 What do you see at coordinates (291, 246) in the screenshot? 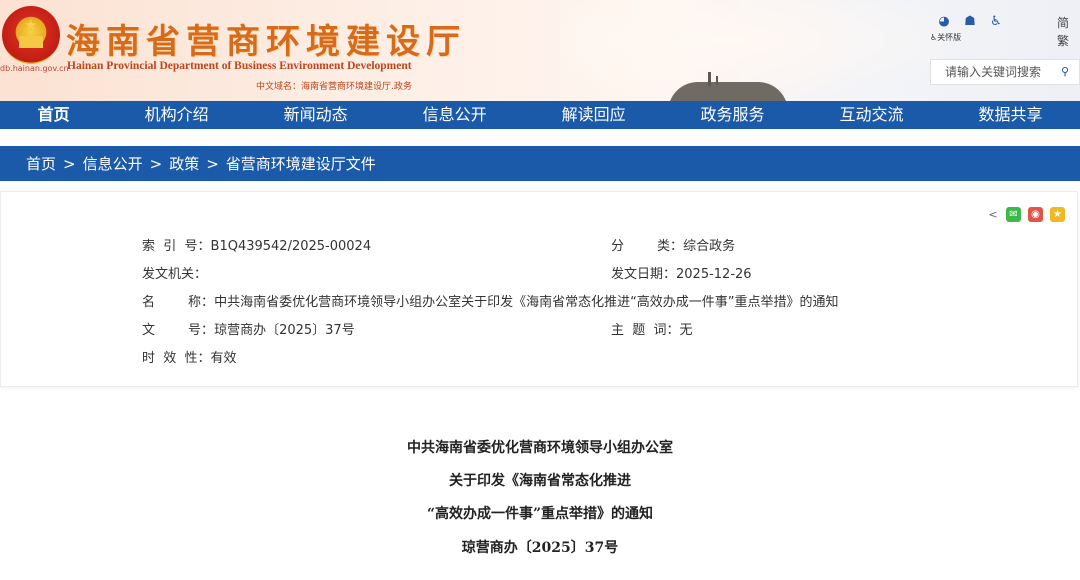
I see `index-number-value: B1Q439542/2025-00024` at bounding box center [291, 246].